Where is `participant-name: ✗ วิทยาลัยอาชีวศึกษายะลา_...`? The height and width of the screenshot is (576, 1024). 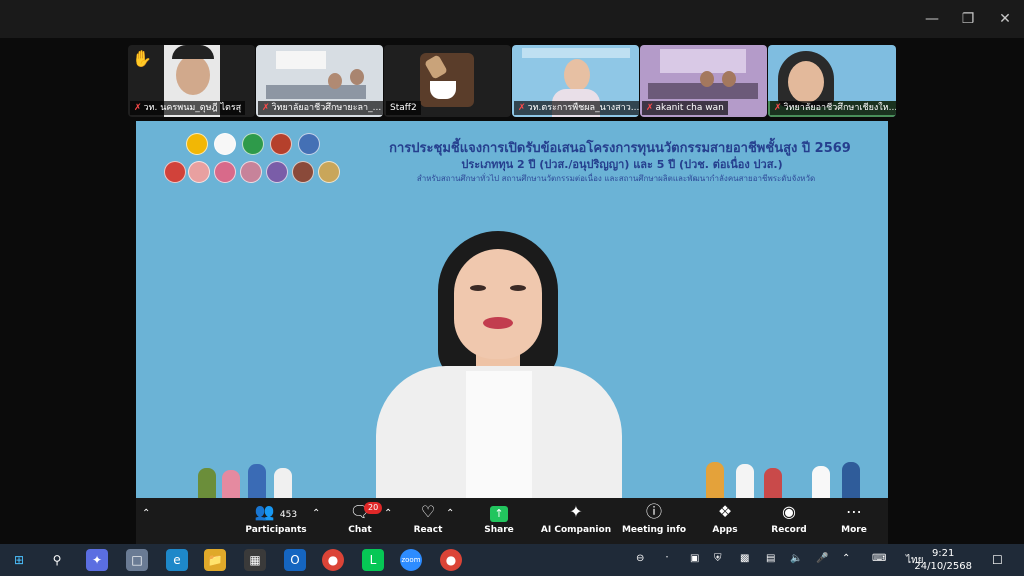
participant-name: ✗ วิทยาลัยอาชีวศึกษายะลา_... is located at coordinates (320, 108).